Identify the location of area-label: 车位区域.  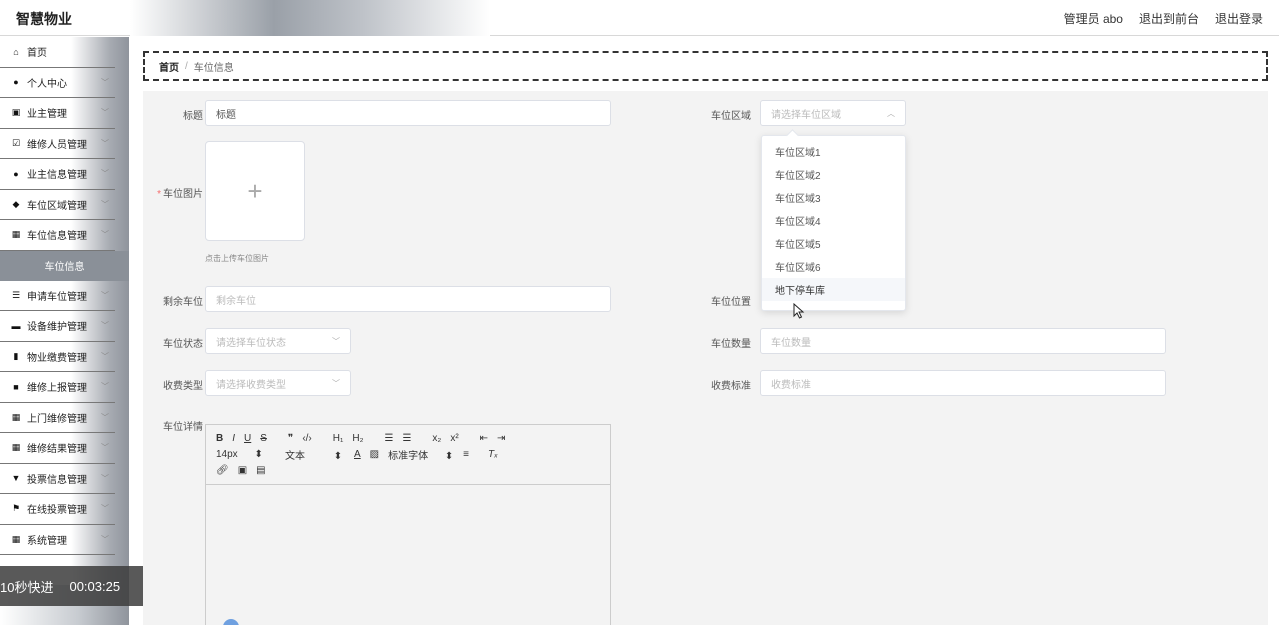
(731, 116).